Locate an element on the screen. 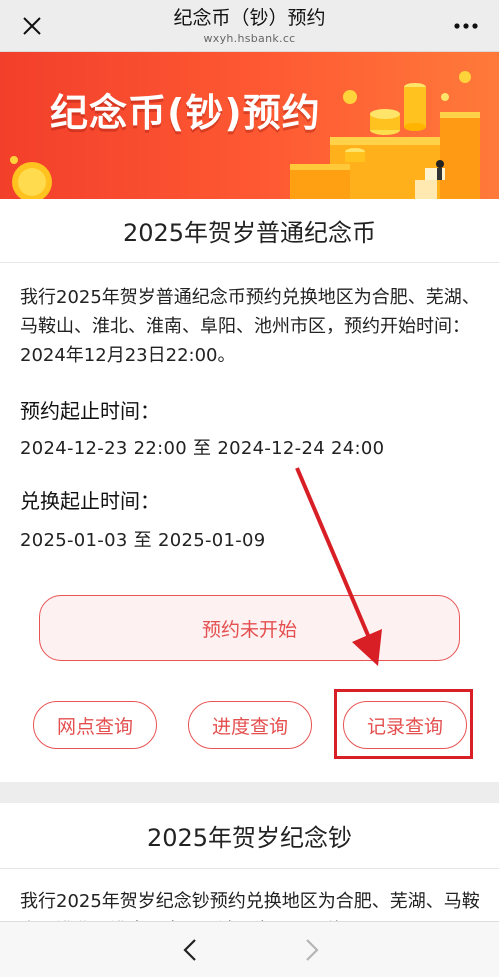 This screenshot has height=977, width=499. chevron-left-icon is located at coordinates (189, 950).